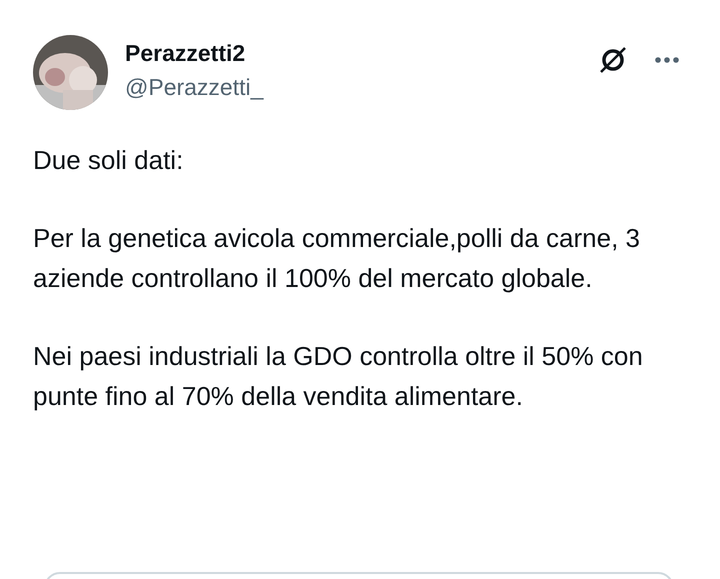  What do you see at coordinates (194, 87) in the screenshot?
I see `author-handle: @Perazzetti_` at bounding box center [194, 87].